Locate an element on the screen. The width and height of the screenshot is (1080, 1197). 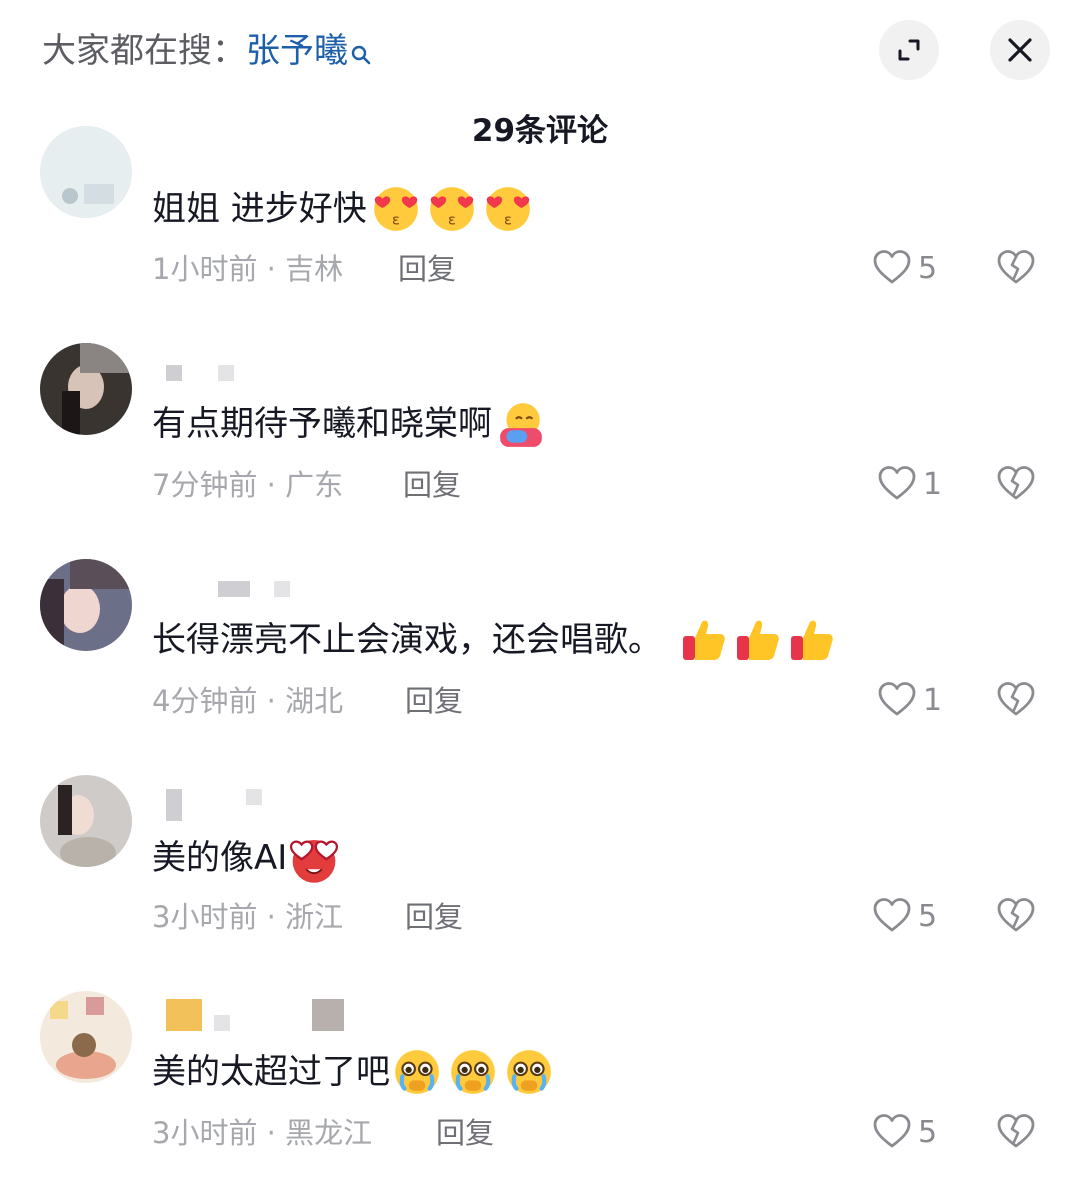
comment-location: 浙江 is located at coordinates (314, 917).